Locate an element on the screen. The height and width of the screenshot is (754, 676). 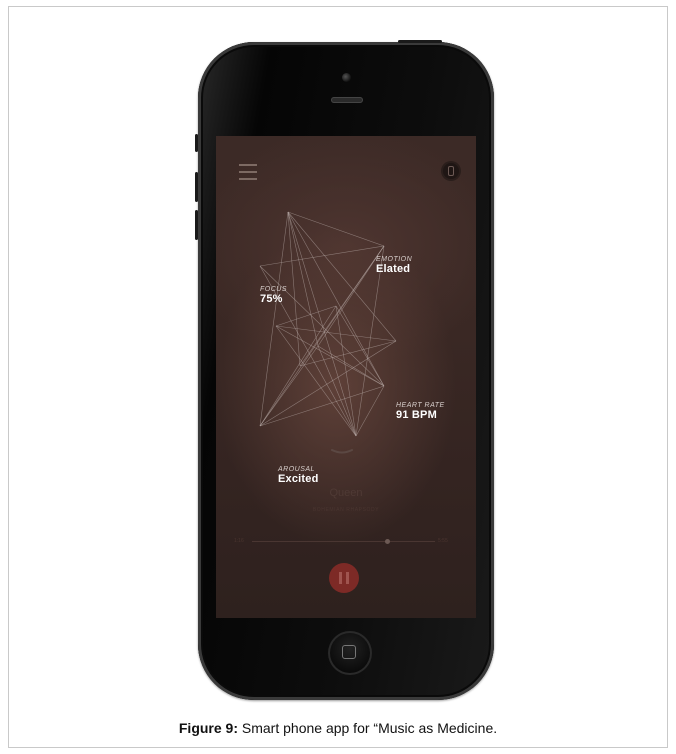
focus-label: FOCUS is located at coordinates (273, 289).